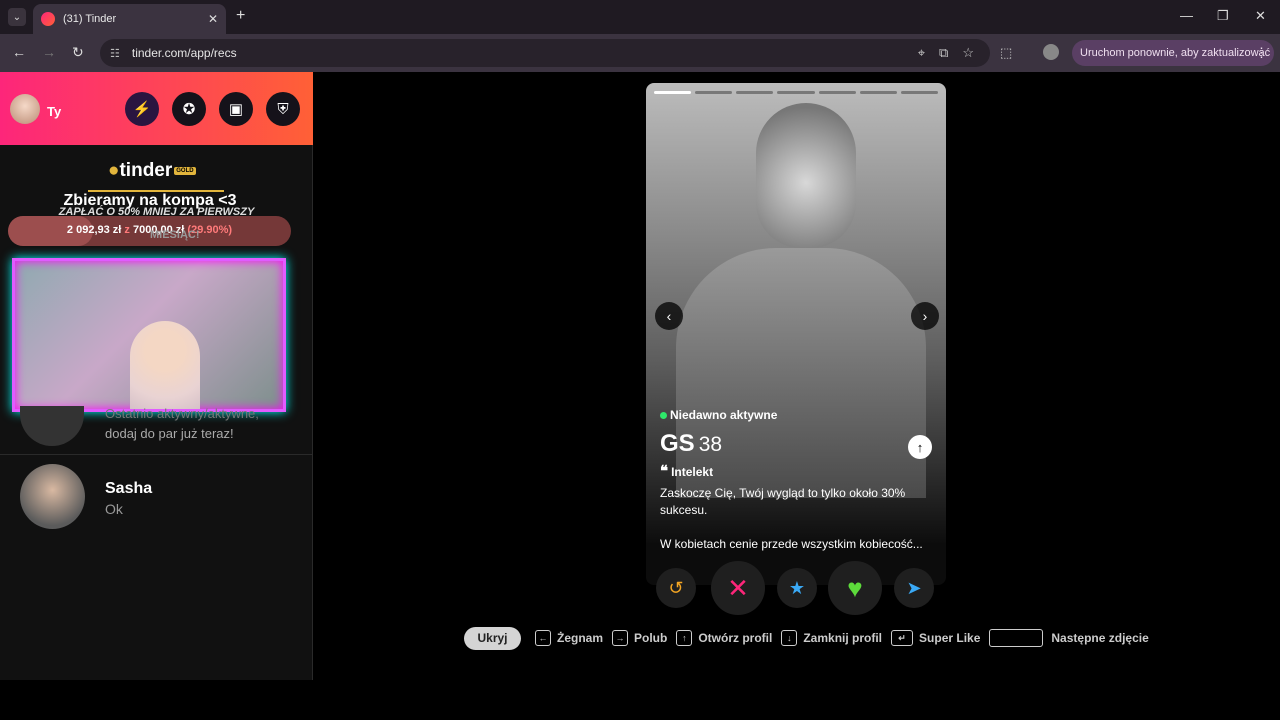 Image resolution: width=1280 pixels, height=720 pixels. What do you see at coordinates (545, 53) in the screenshot?
I see `address-bar: ☷ tinder.com/app/recs ⌖ ⧉ ☆` at bounding box center [545, 53].